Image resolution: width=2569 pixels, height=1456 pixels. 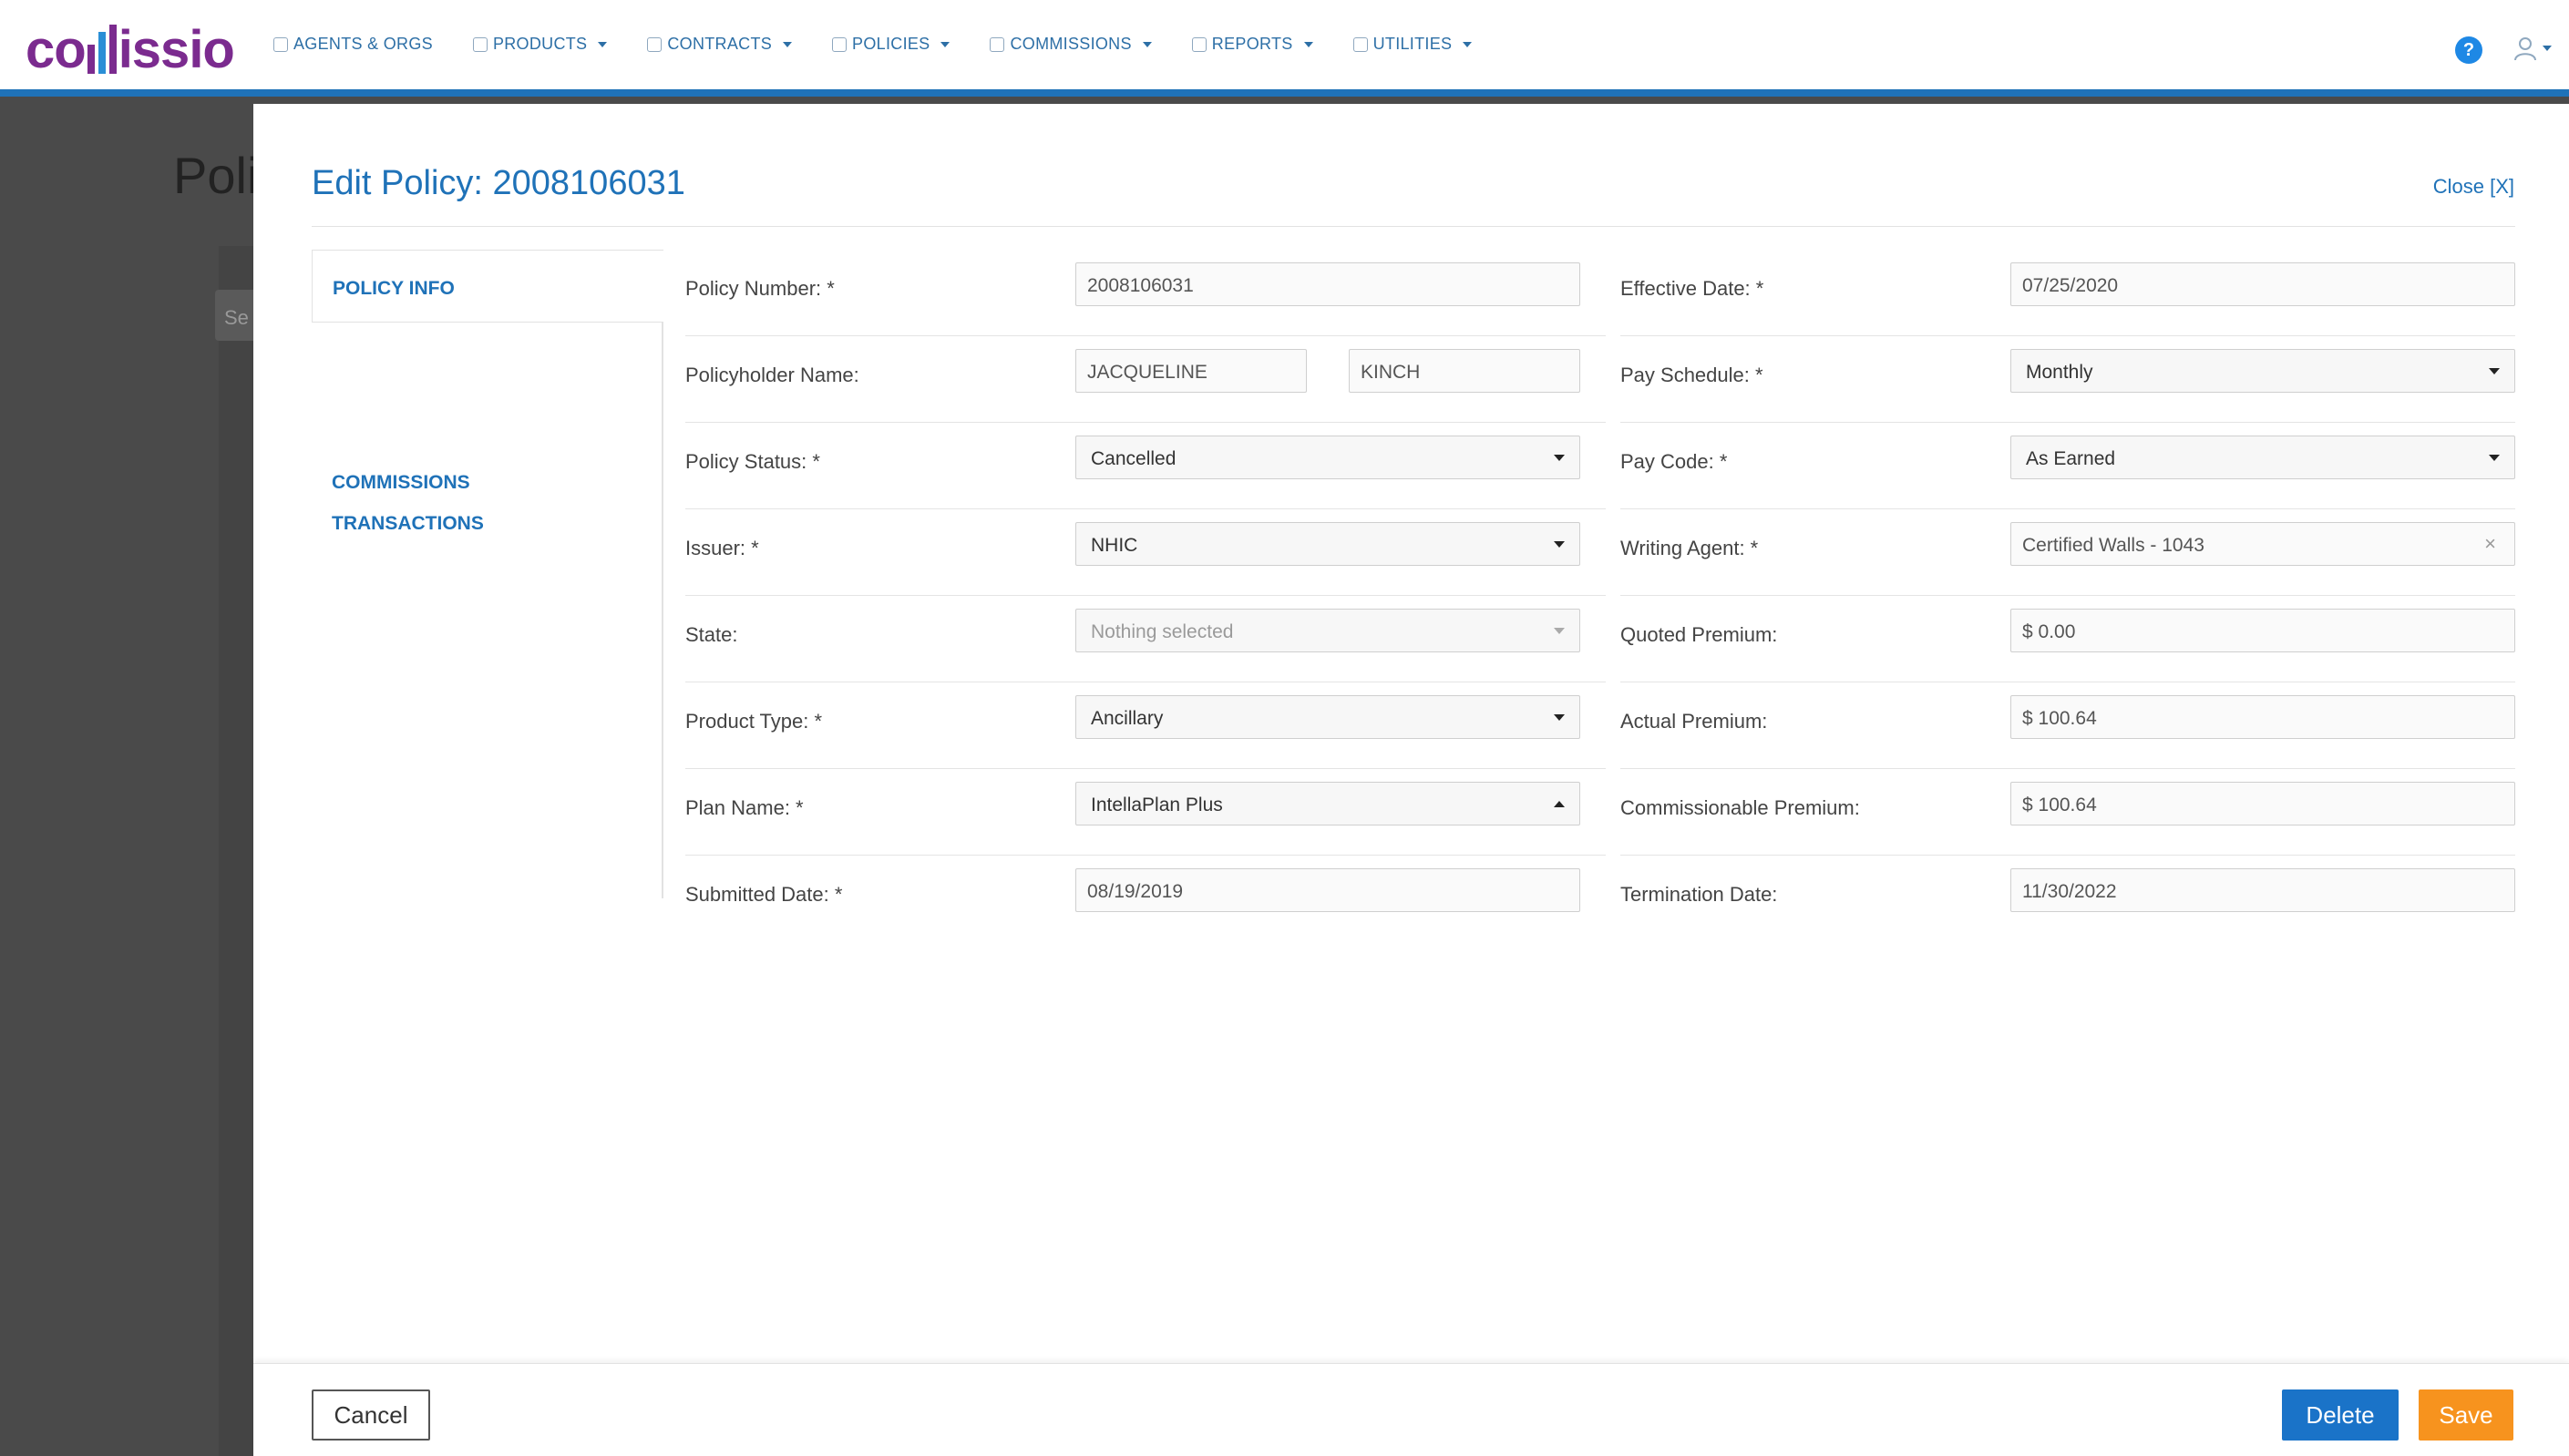 What do you see at coordinates (2474, 187) in the screenshot?
I see `close-button: Close [X]` at bounding box center [2474, 187].